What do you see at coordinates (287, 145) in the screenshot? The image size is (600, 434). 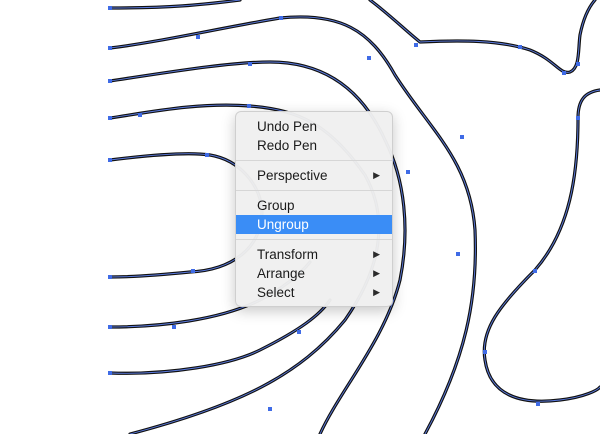 I see `menu-item-label: Redo Pen` at bounding box center [287, 145].